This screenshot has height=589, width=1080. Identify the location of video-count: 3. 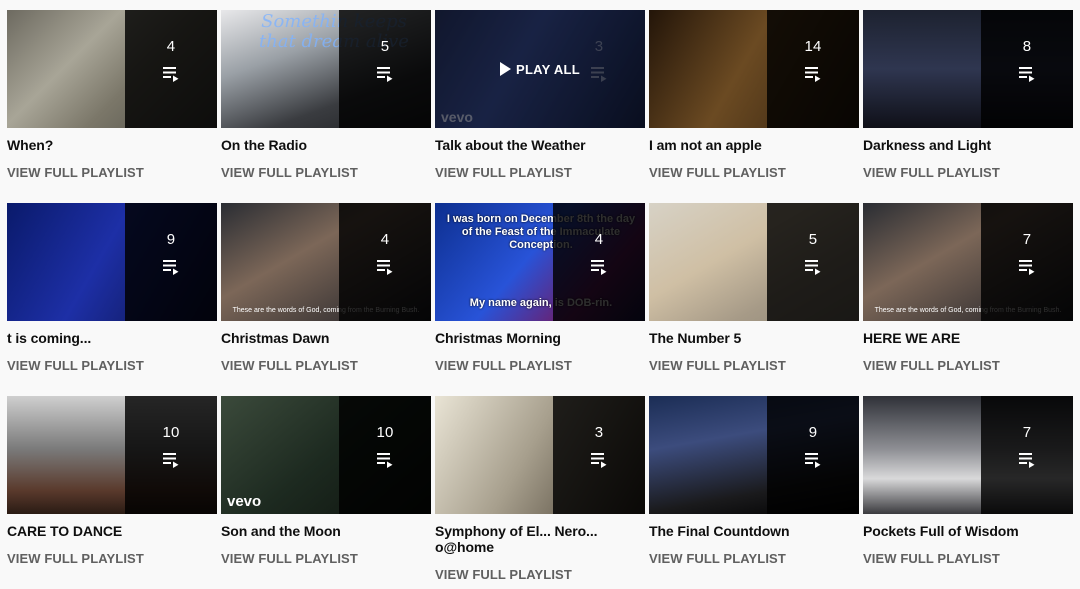
(599, 432).